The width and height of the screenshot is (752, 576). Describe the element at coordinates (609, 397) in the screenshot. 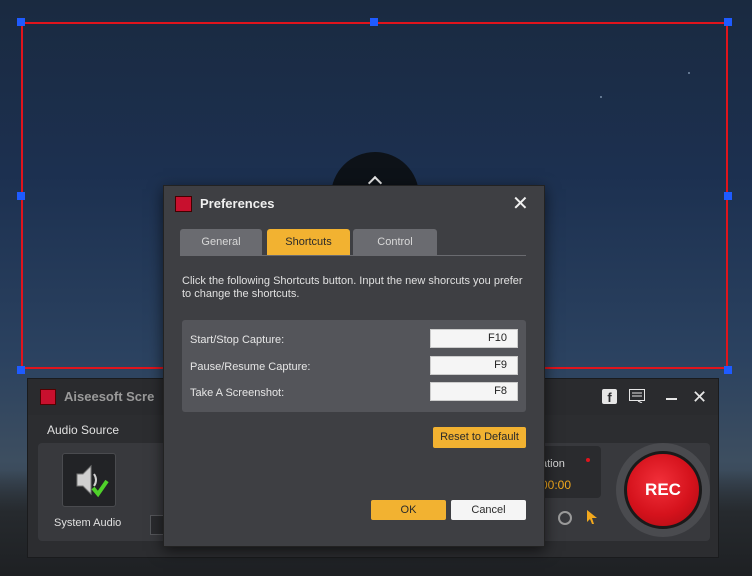

I see `facebook-icon: f` at that location.